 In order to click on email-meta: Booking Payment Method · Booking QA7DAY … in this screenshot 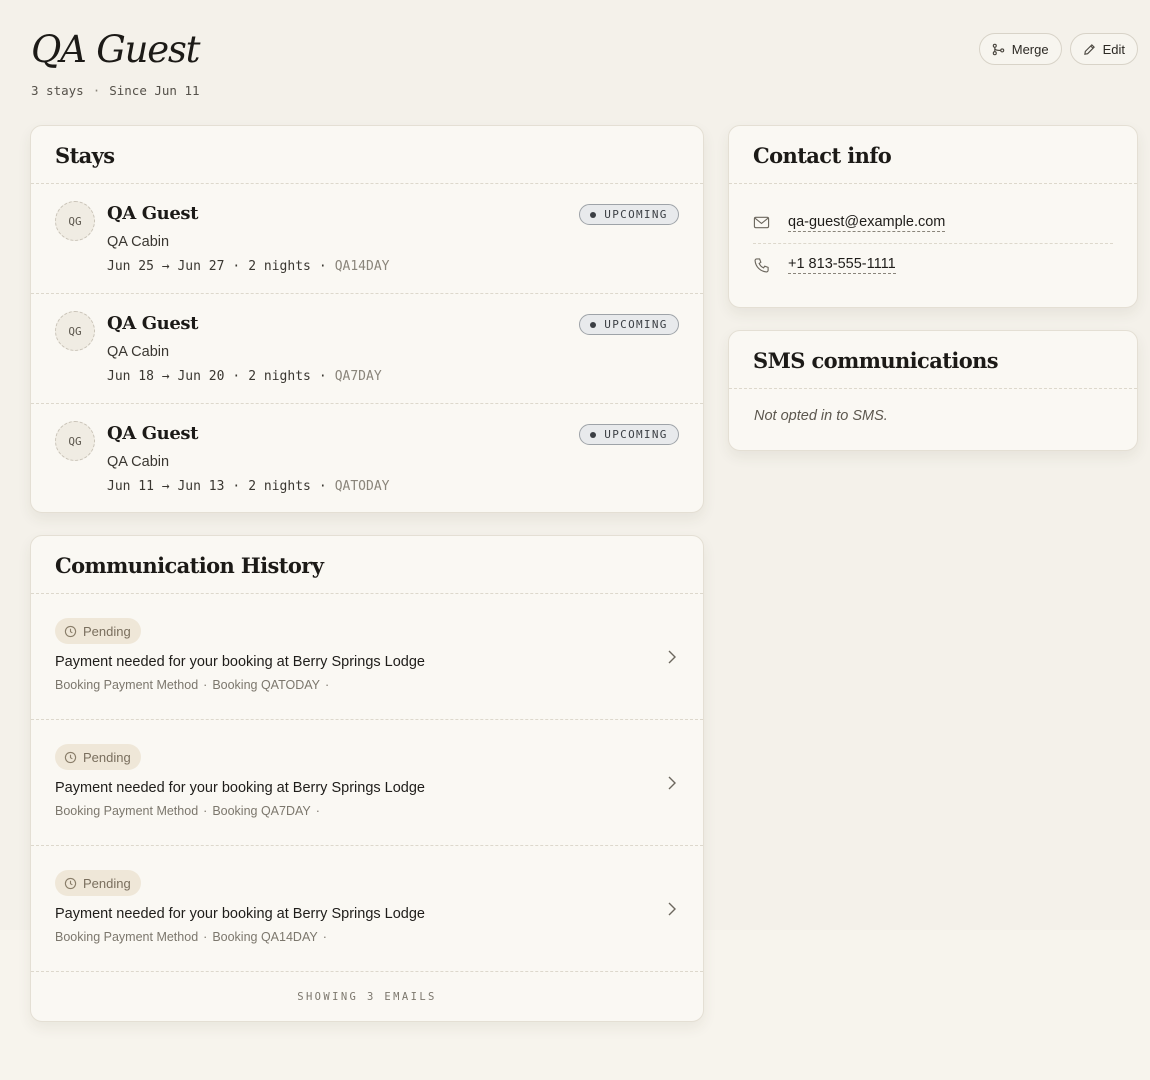, I will do `click(187, 811)`.